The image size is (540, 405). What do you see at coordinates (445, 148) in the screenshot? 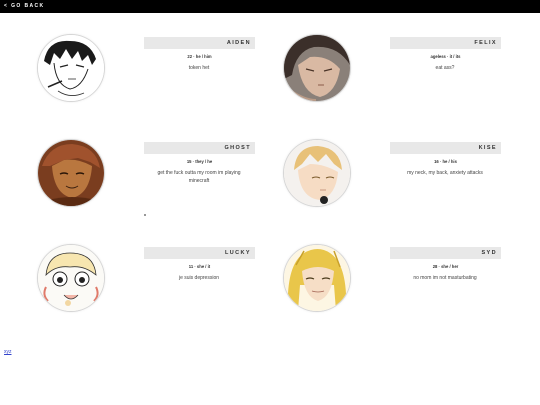
I see `profile-name: KISE` at bounding box center [445, 148].